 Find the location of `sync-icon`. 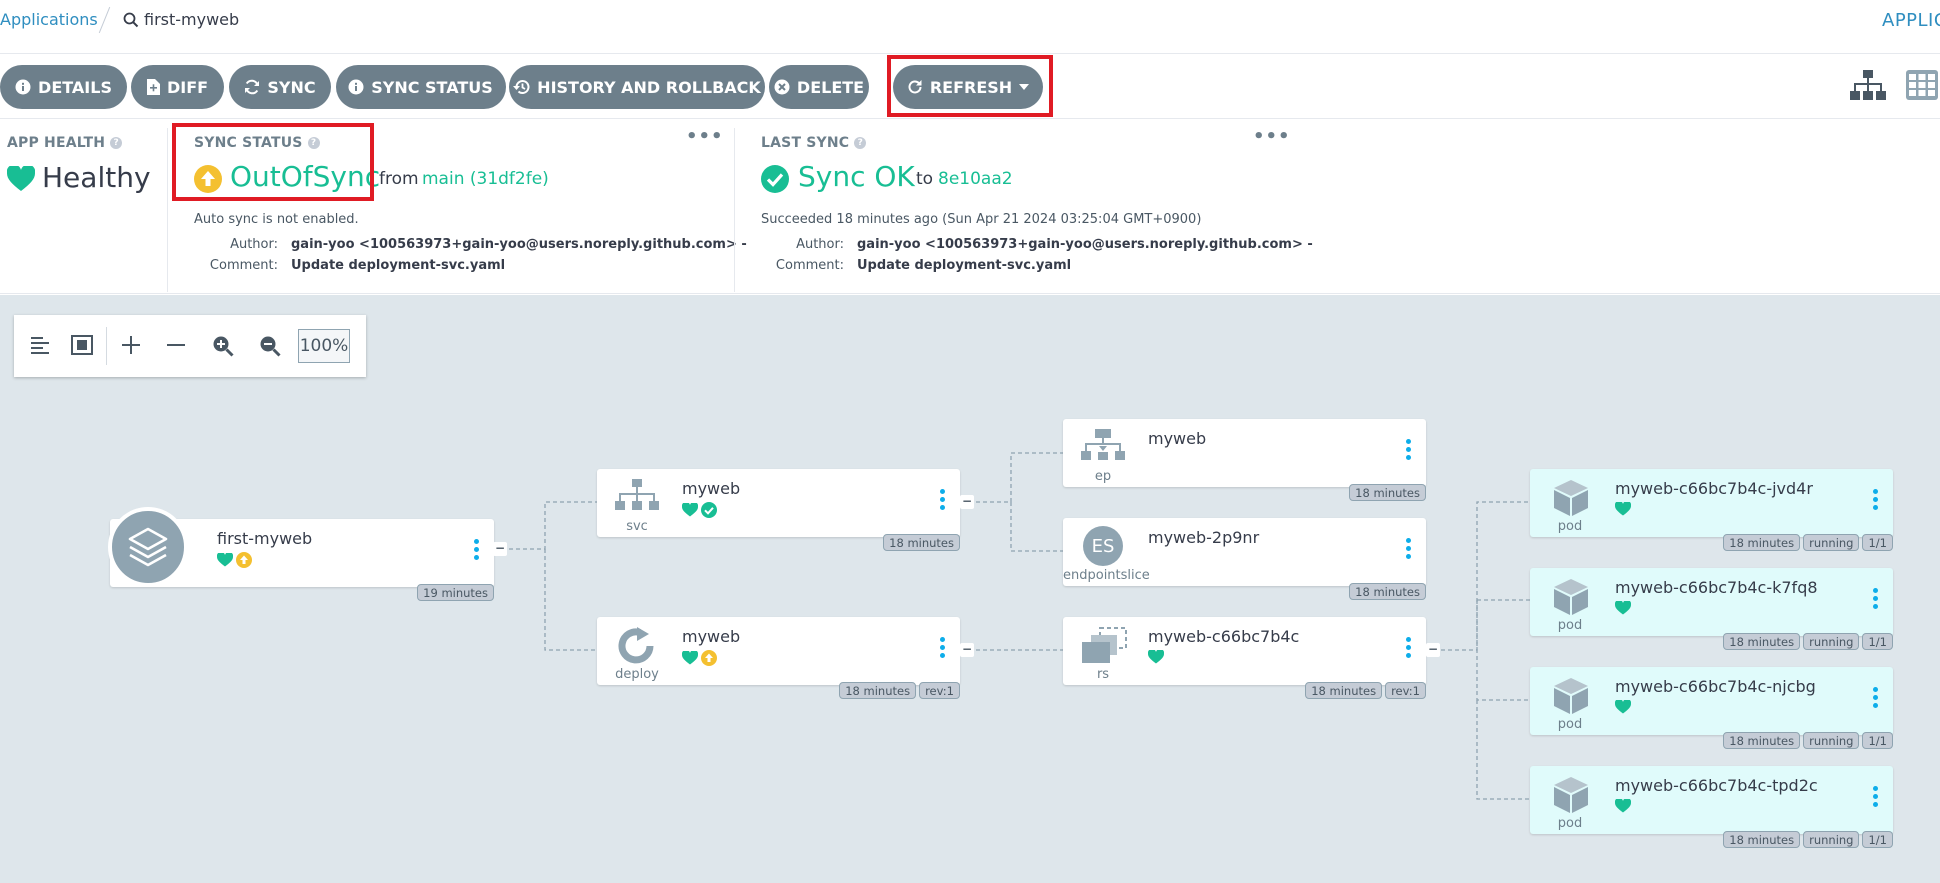

sync-icon is located at coordinates (252, 87).